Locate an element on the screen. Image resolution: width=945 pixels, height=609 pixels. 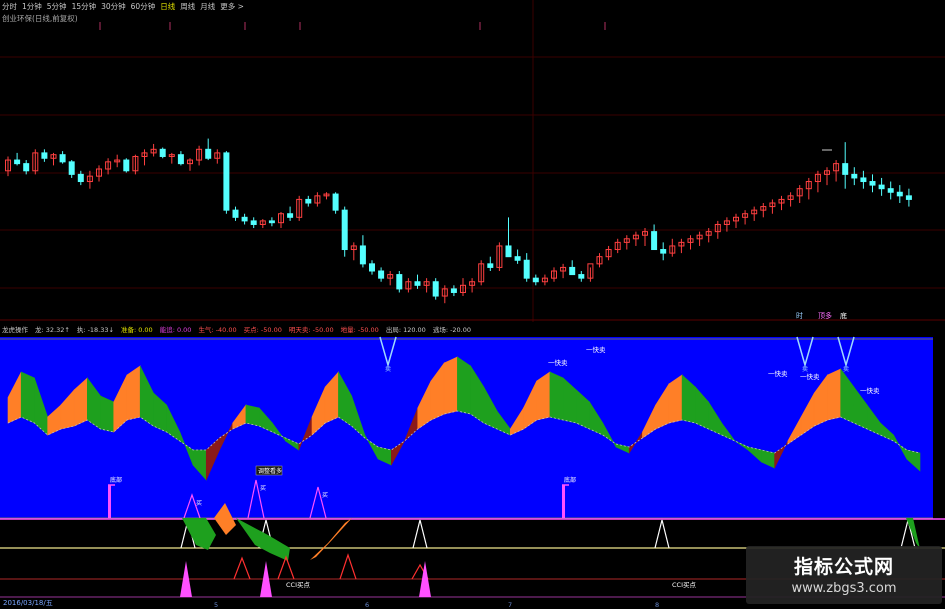
price-marker: 顶多 is located at coordinates (825, 315).